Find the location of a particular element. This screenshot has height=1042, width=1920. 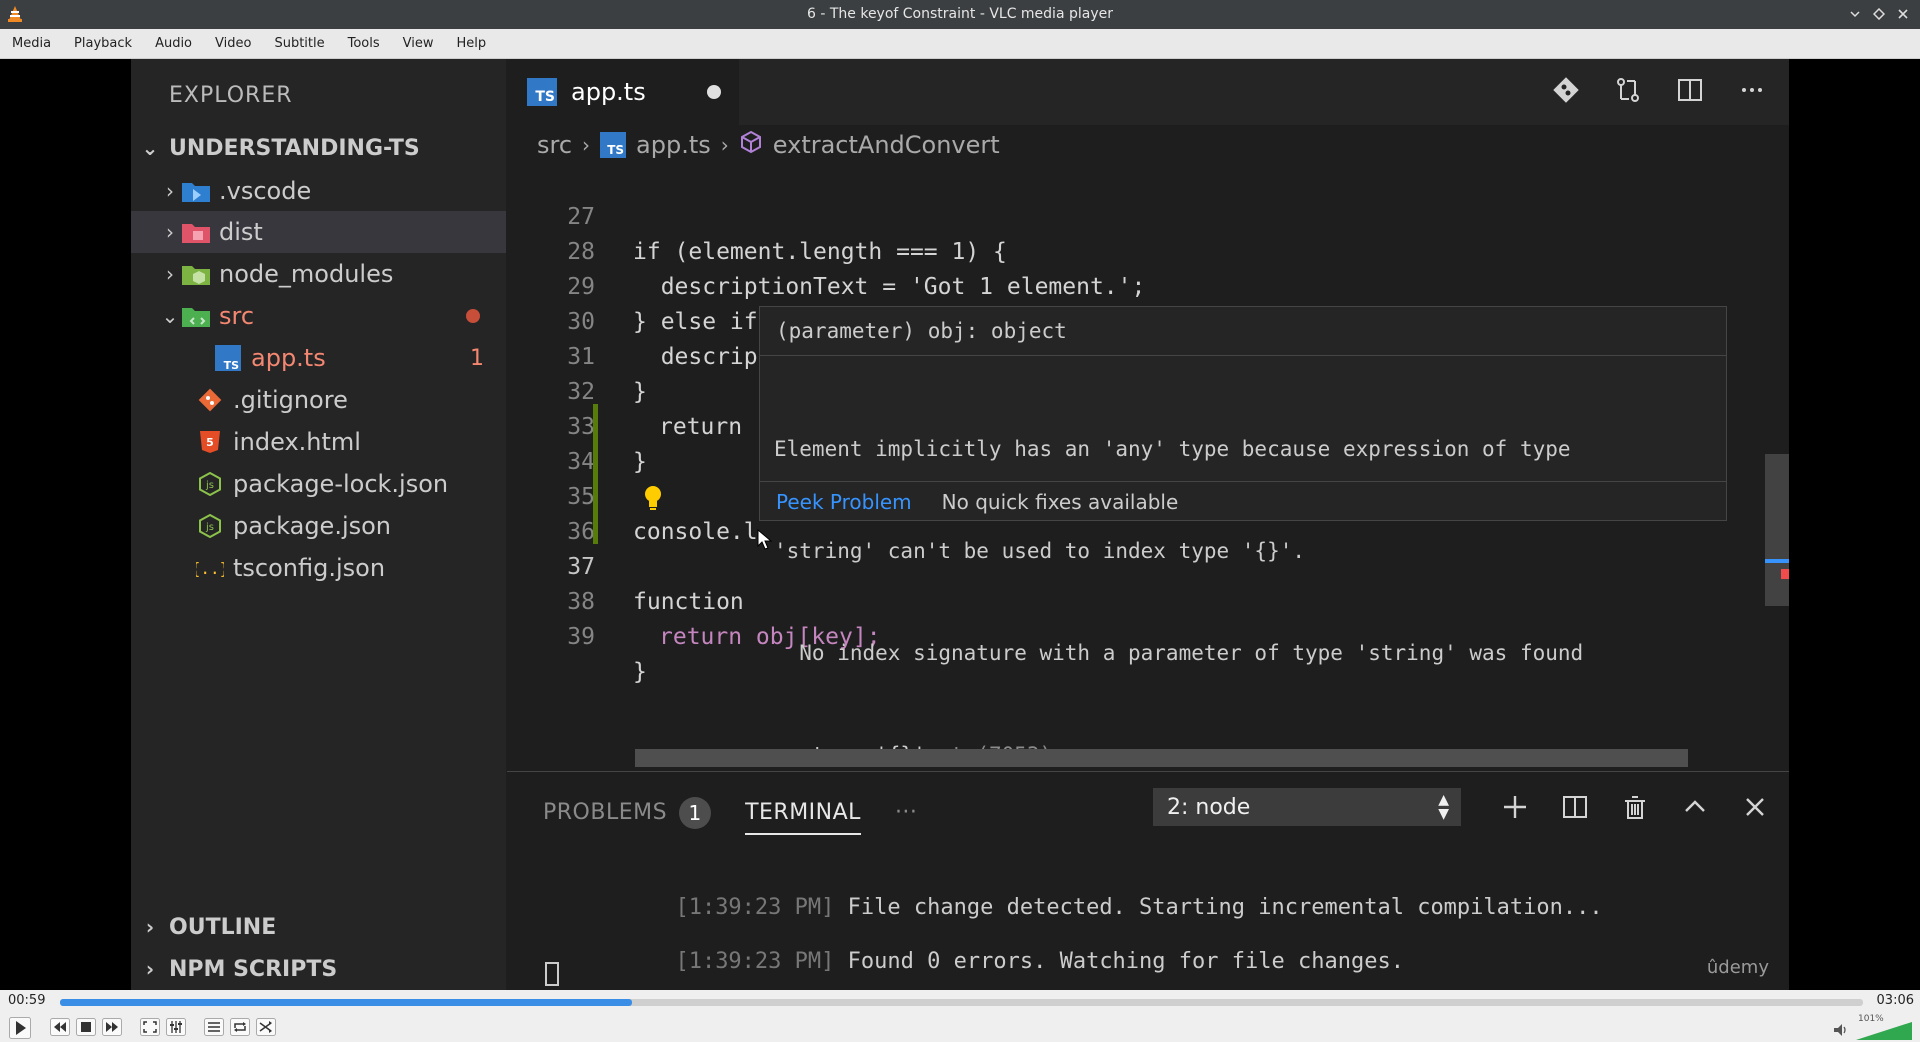

breadcrumb-symbol: extractAndConvert is located at coordinates (886, 145).